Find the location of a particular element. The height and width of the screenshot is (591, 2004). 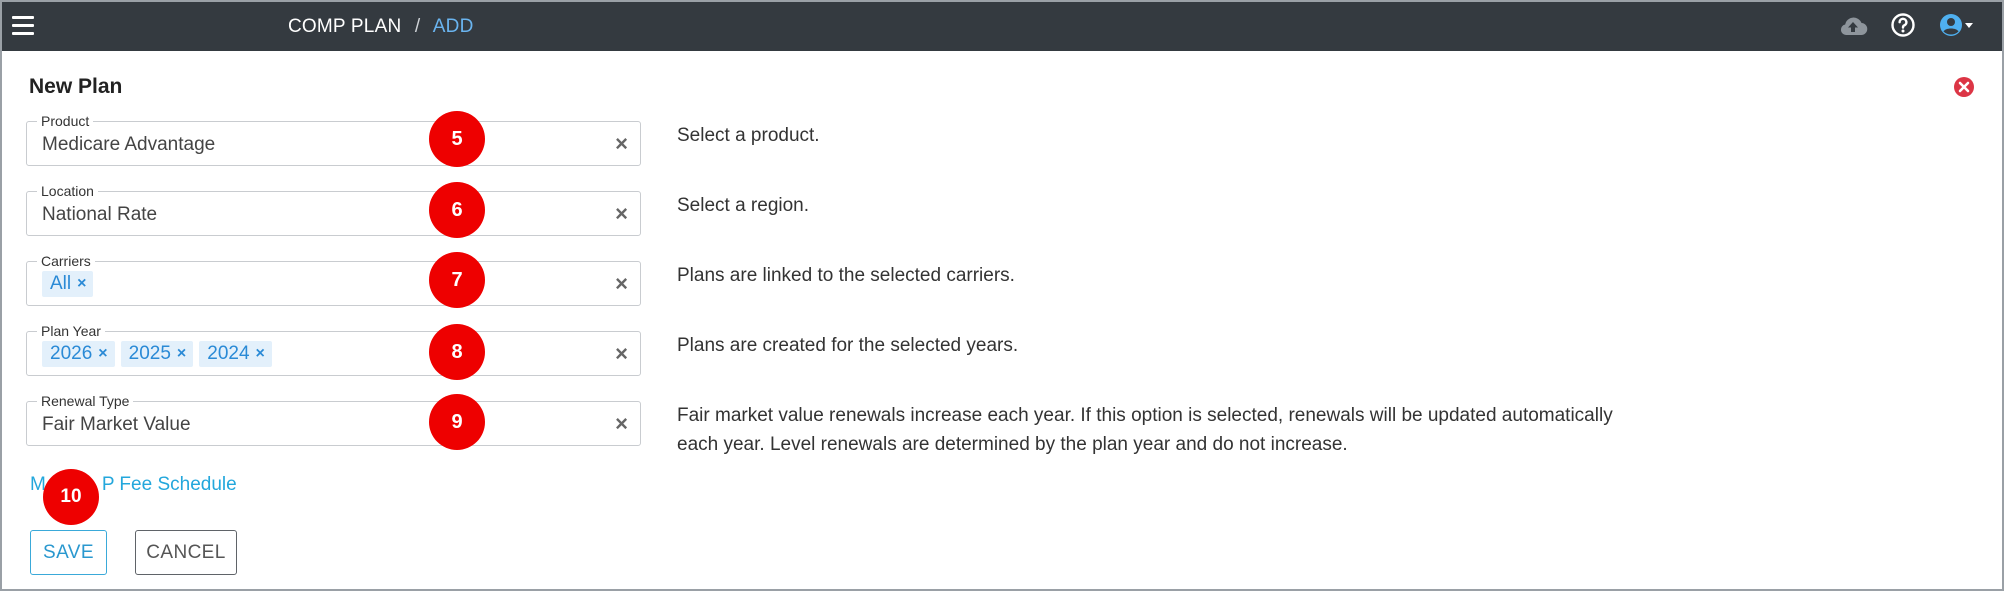

breadcrumb: COMP PLAN / ADD is located at coordinates (381, 27).